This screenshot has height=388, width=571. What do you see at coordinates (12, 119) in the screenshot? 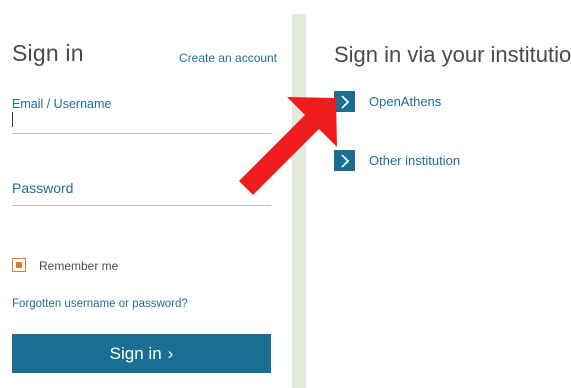
I see `text-cursor` at bounding box center [12, 119].